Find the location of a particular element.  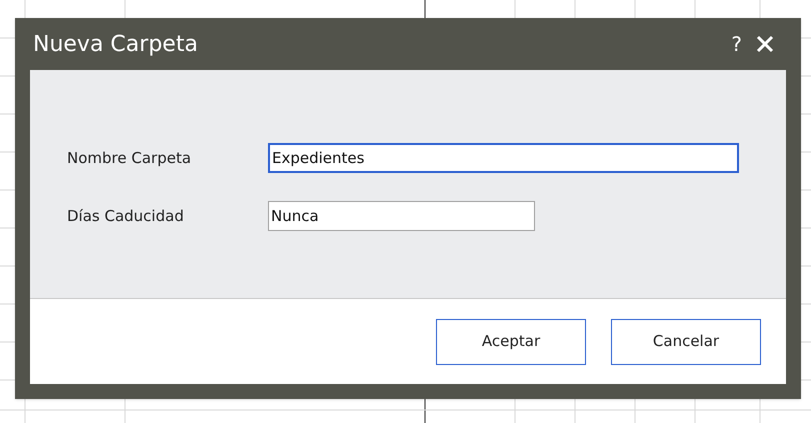

help-button: ? is located at coordinates (736, 44).